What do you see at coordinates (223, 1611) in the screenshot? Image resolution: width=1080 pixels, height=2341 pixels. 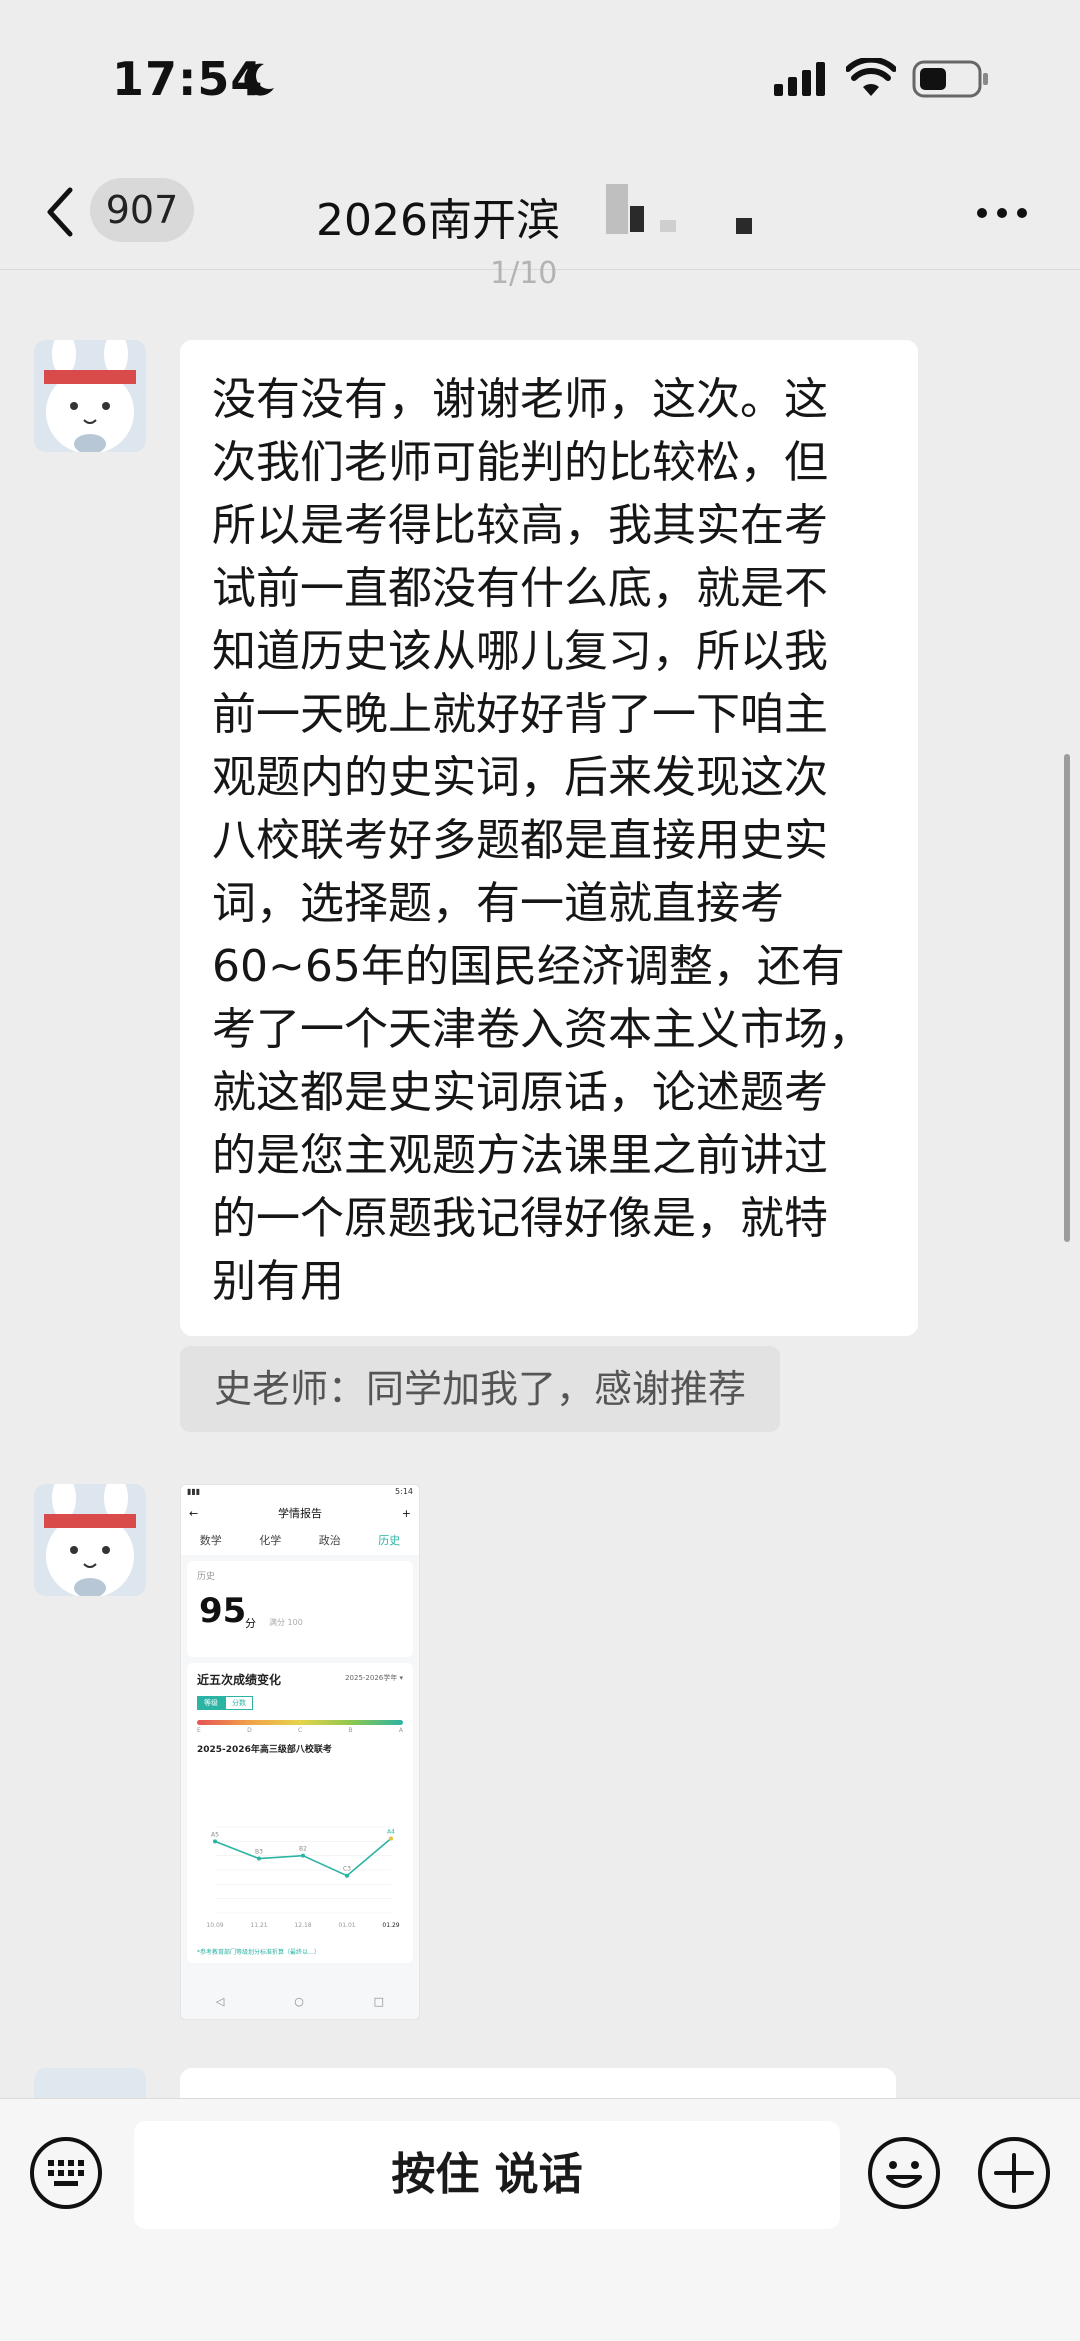 I see `embedded-score: 95` at bounding box center [223, 1611].